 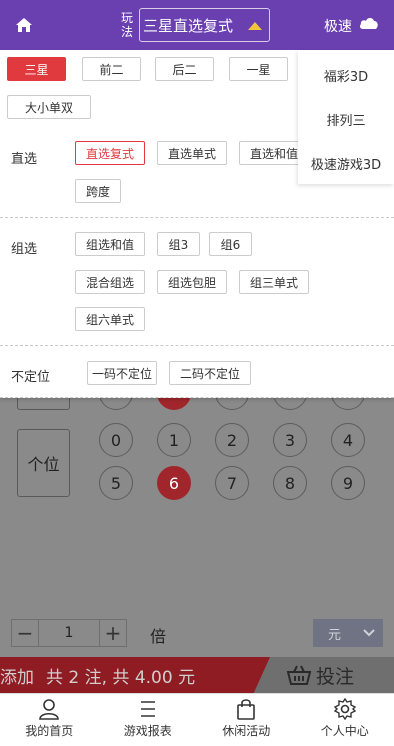 I want to click on nav-activity-label: 休闲活动, so click(x=246, y=731).